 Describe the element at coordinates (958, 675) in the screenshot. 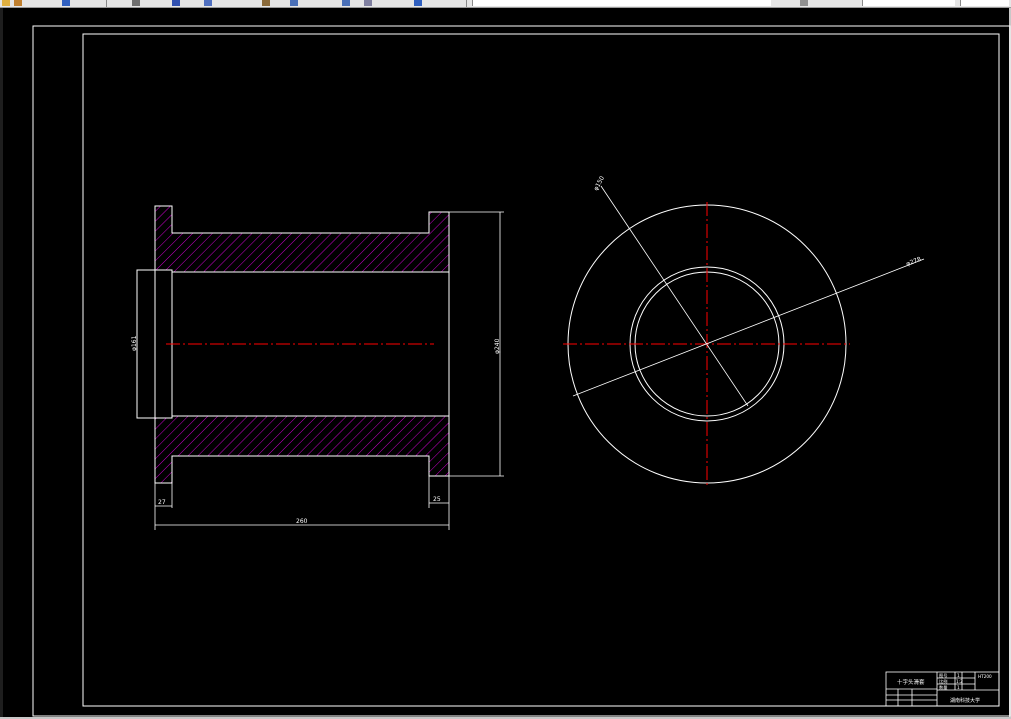

I see `title-row-value-1: 1` at that location.